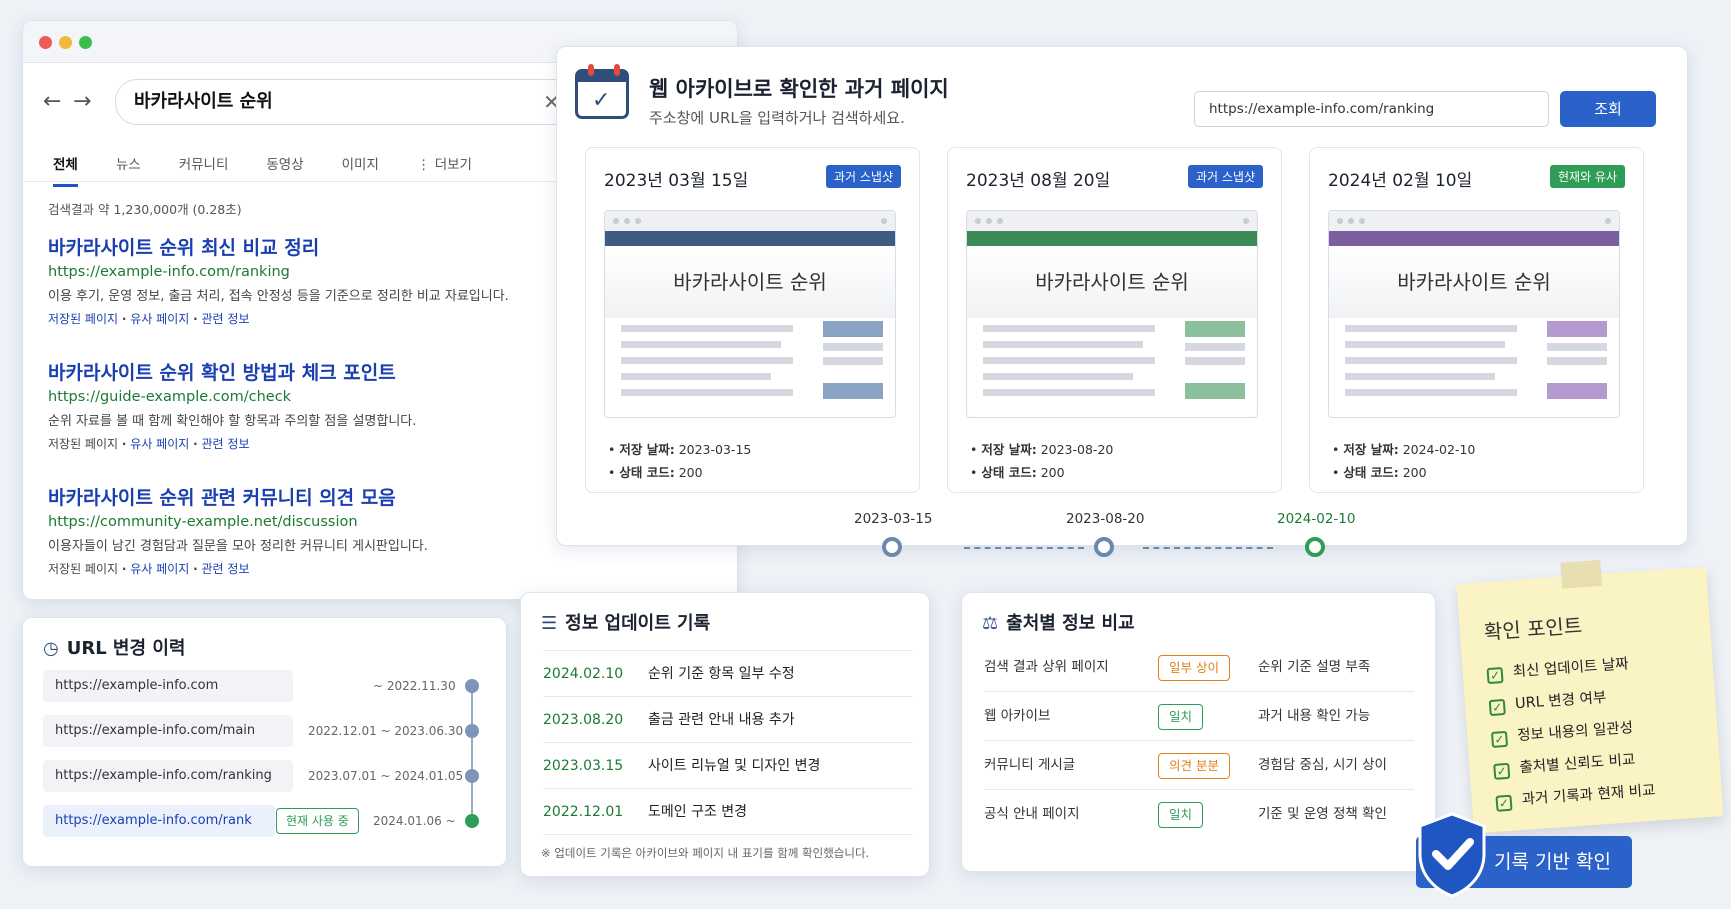 This screenshot has height=909, width=1731. I want to click on check-item: ✓ URL 변경 여부, so click(1547, 701).